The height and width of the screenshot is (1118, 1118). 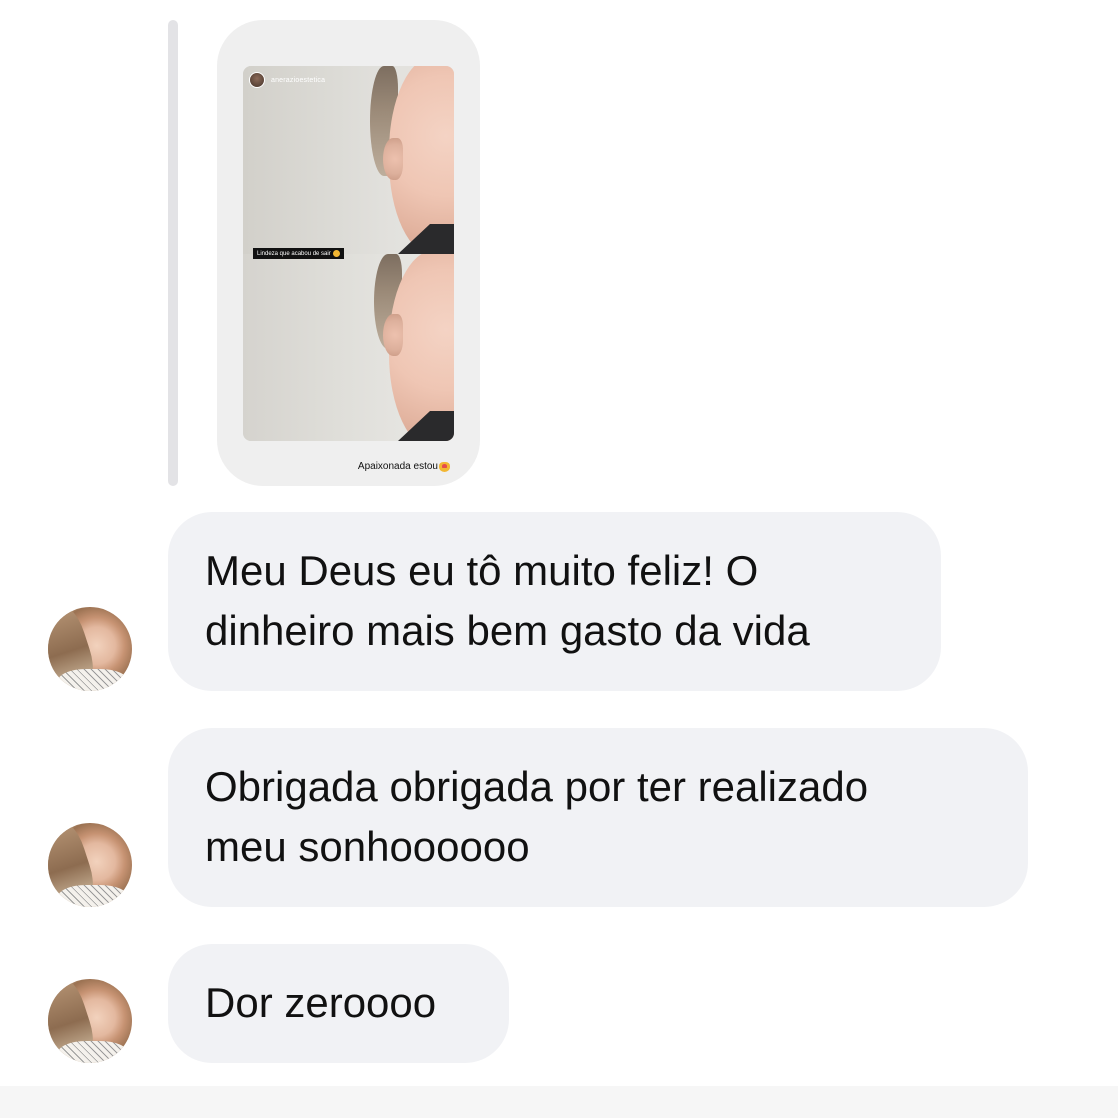 I want to click on story-photo-before, so click(x=348, y=160).